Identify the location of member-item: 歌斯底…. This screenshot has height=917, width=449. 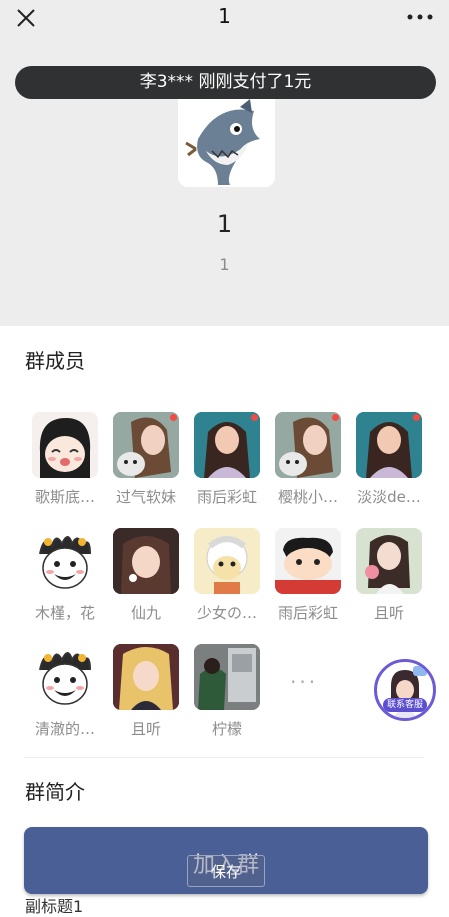
(65, 459).